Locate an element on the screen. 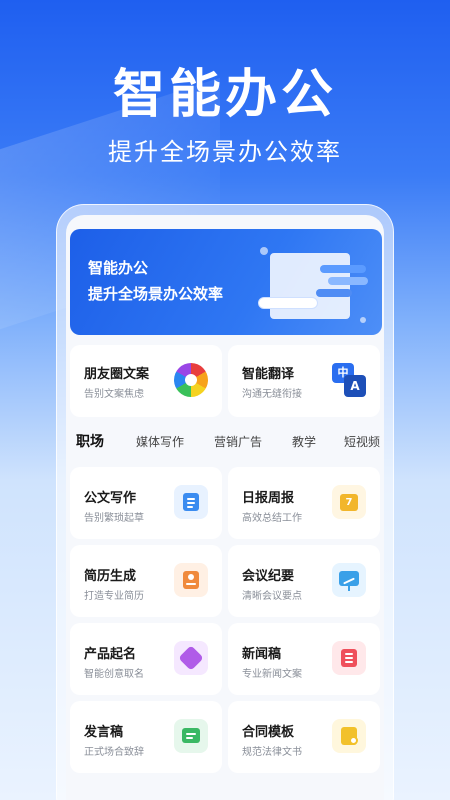  tab-marketing: 营销广告 is located at coordinates (238, 441).